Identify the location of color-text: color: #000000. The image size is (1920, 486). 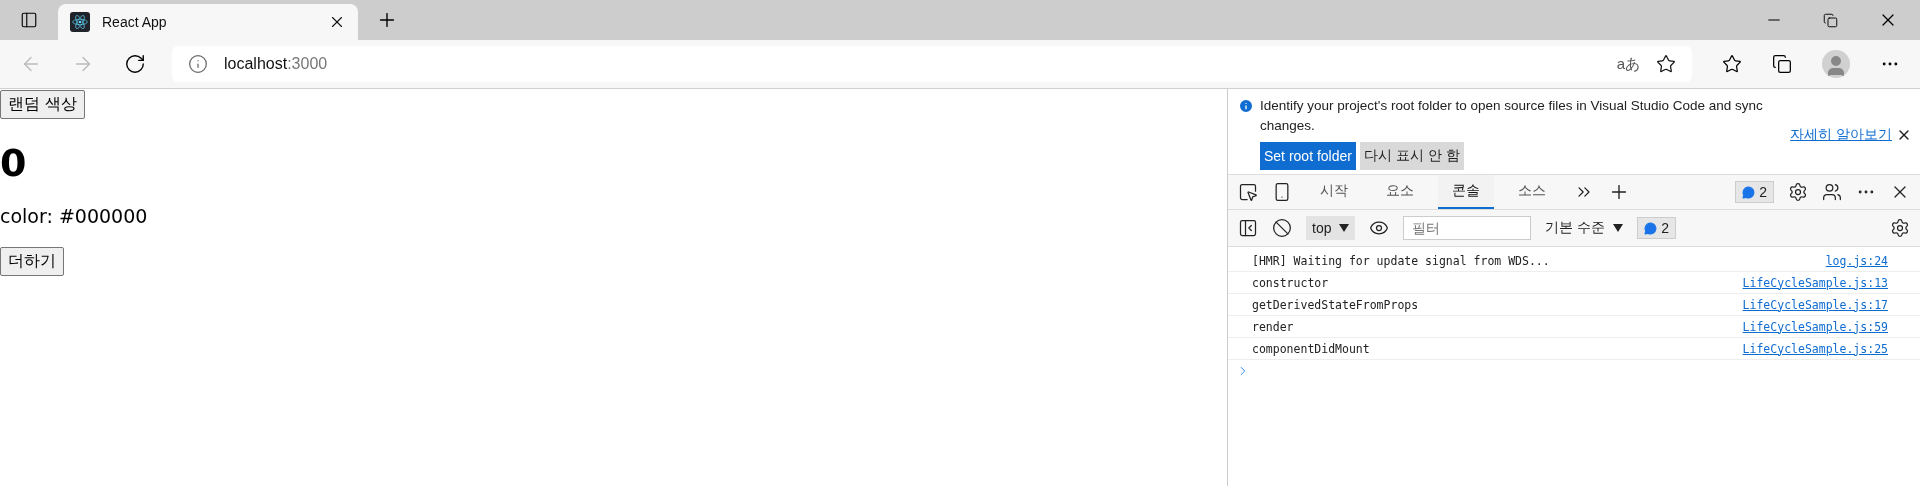
(74, 216).